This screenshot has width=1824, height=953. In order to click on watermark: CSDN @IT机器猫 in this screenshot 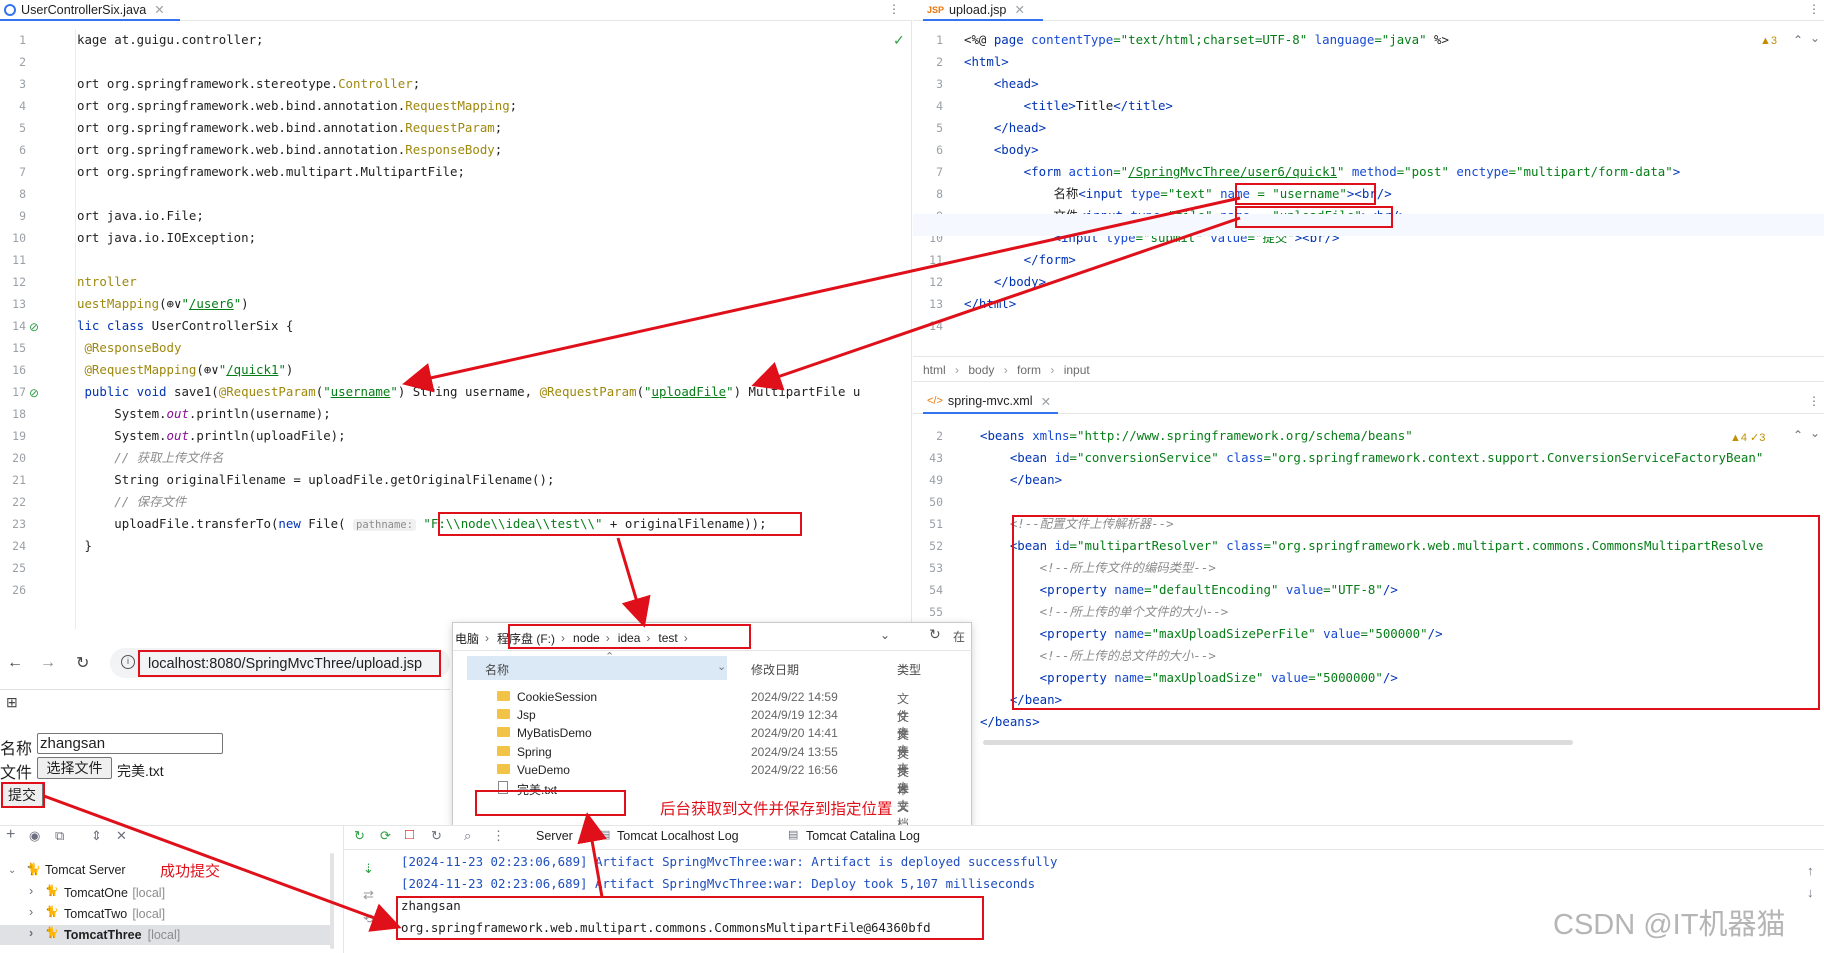, I will do `click(1669, 925)`.